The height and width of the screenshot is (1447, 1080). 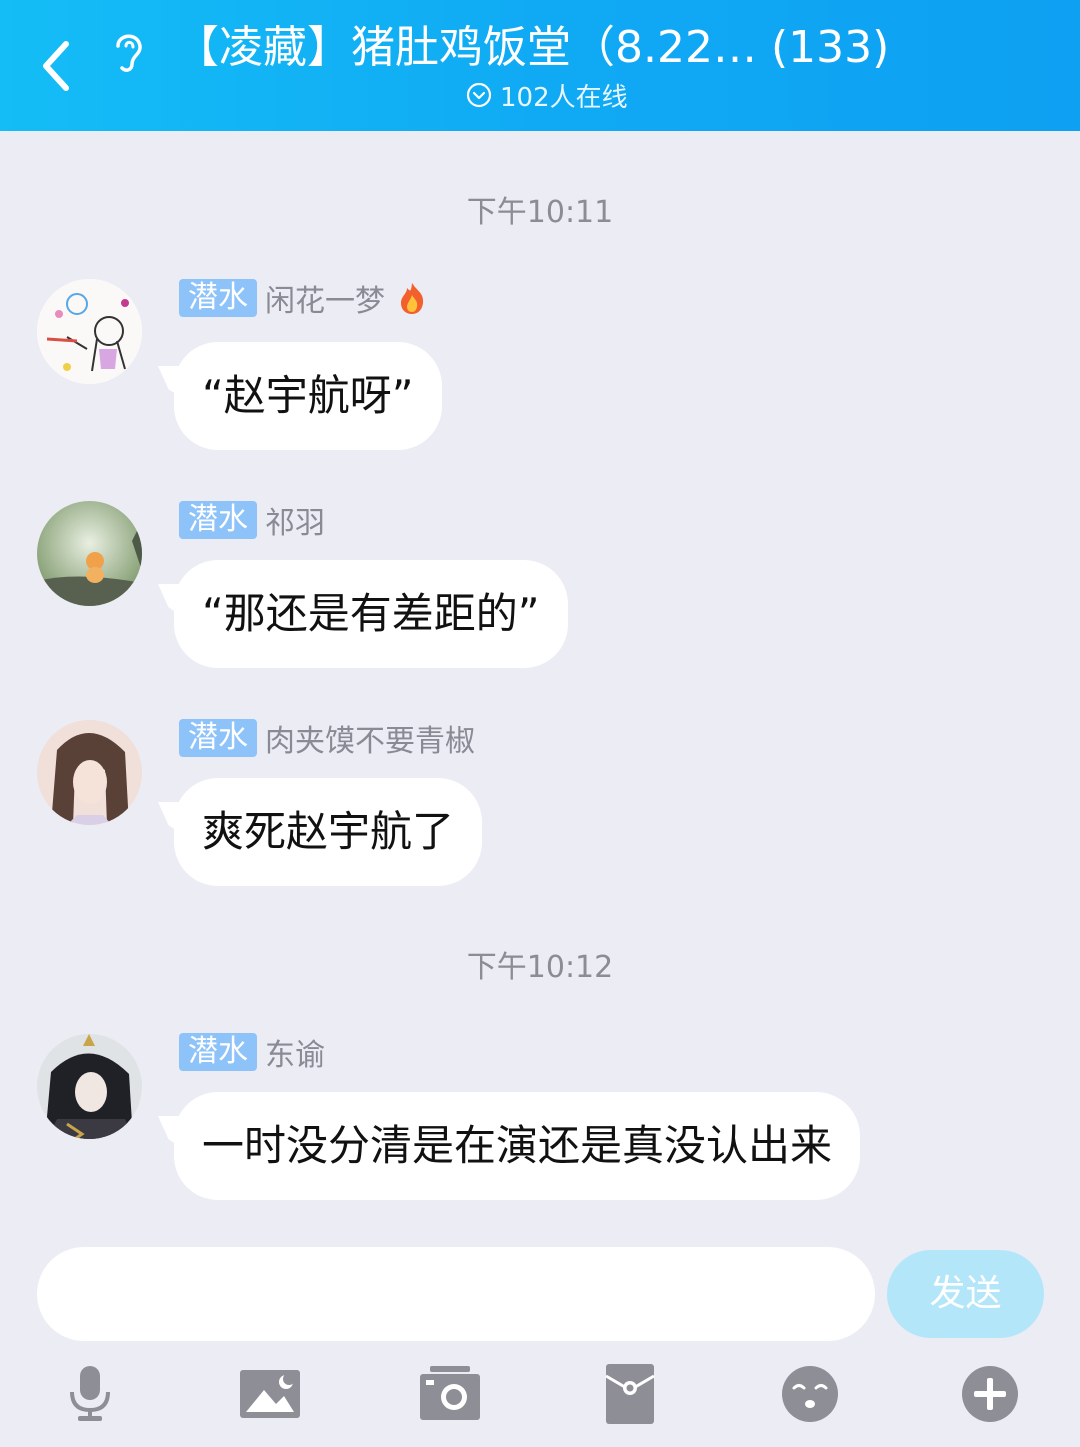 I want to click on message-bubble: “那还是有差距的”, so click(x=371, y=614).